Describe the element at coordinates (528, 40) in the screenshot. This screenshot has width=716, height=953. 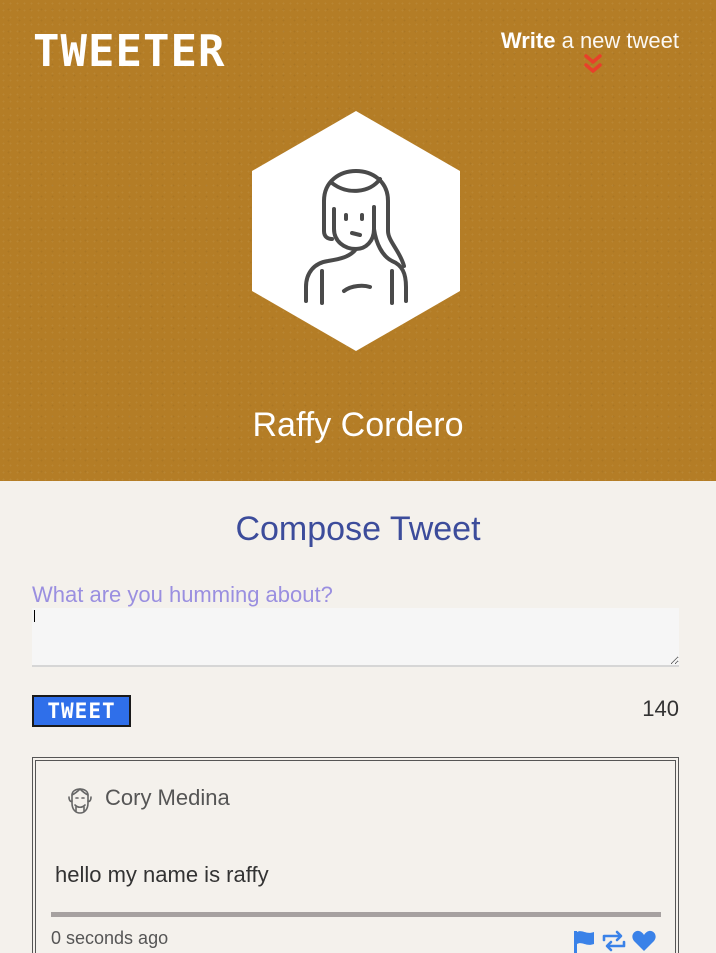
I see `write-link-strong: Write` at that location.